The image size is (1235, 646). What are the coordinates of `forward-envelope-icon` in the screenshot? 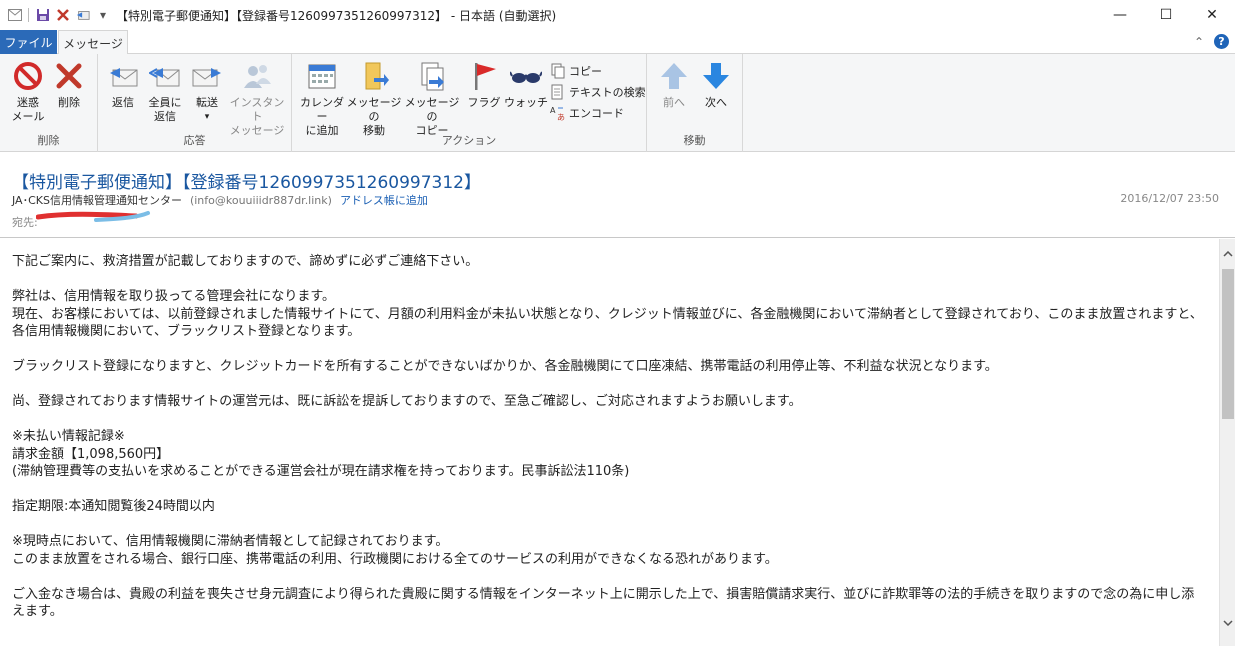 It's located at (207, 76).